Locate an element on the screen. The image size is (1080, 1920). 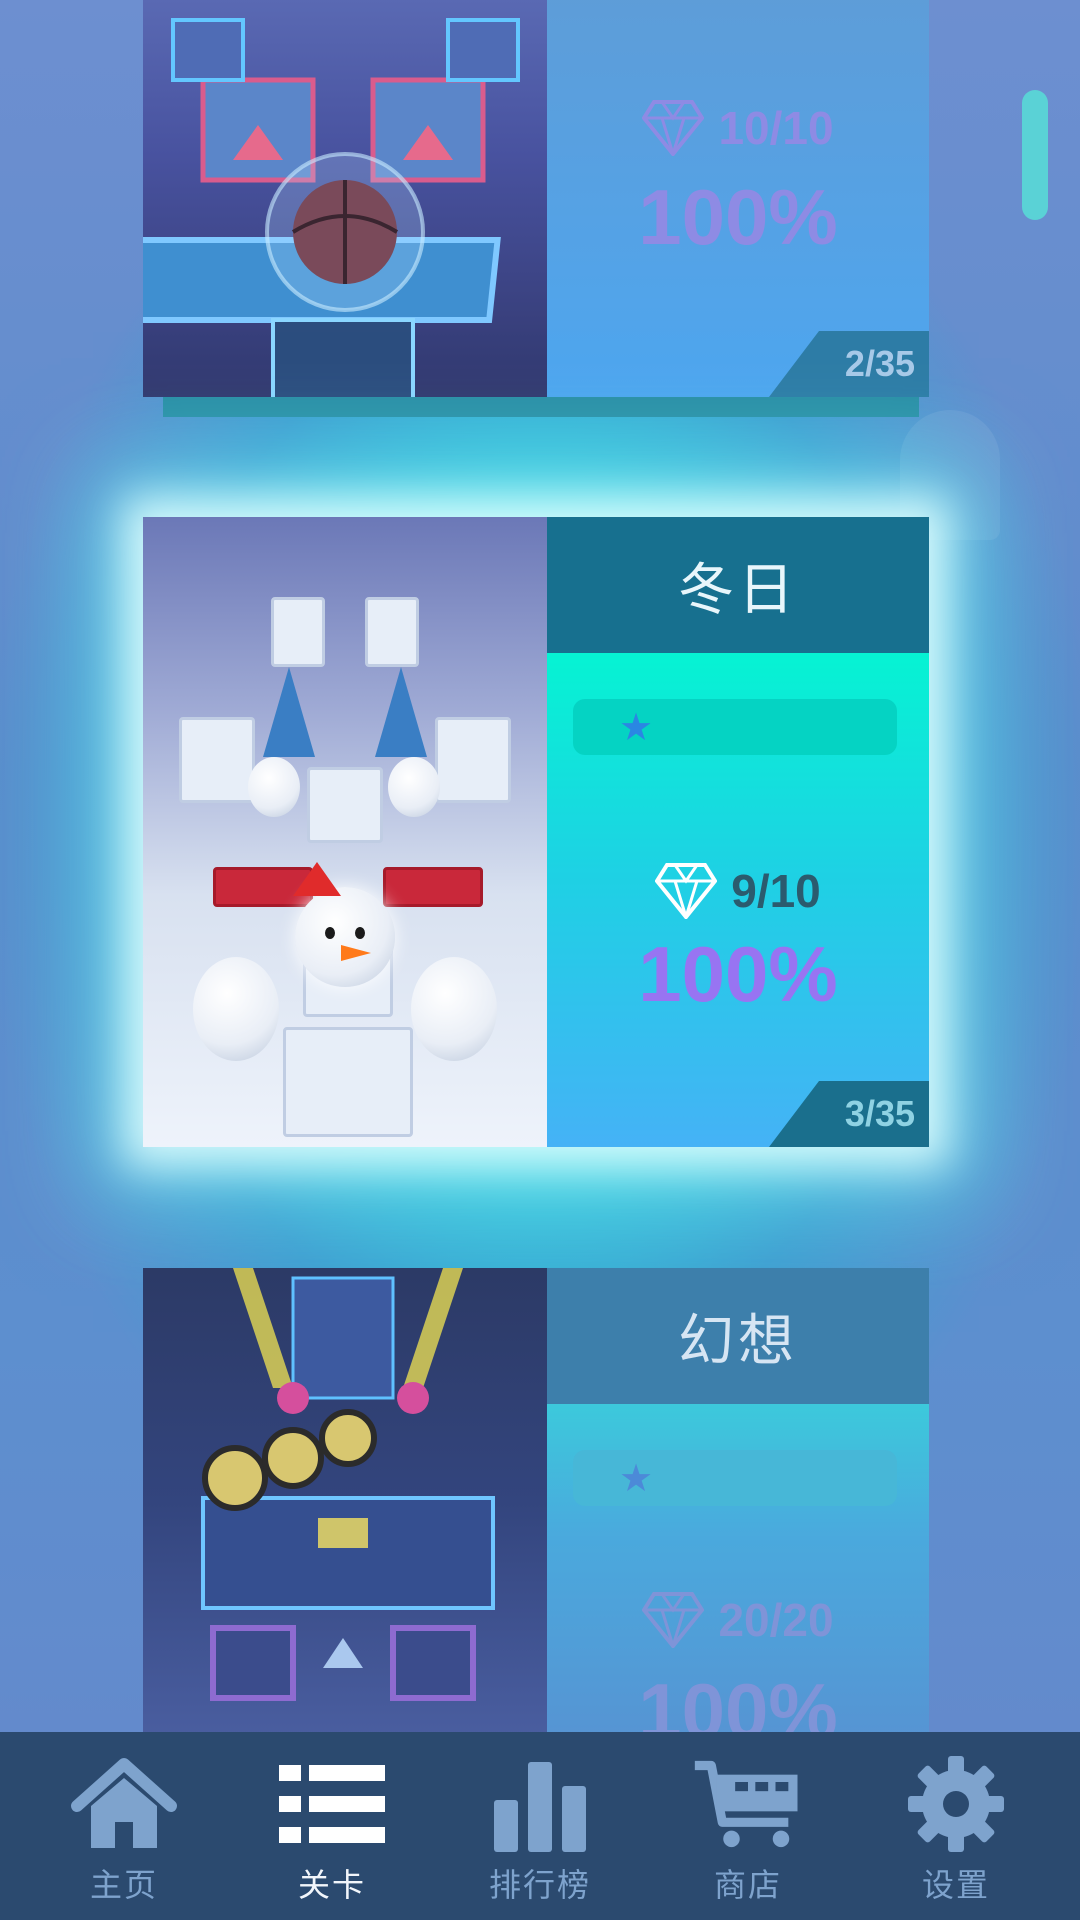
nav-label: 设置 is located at coordinates (955, 1885).